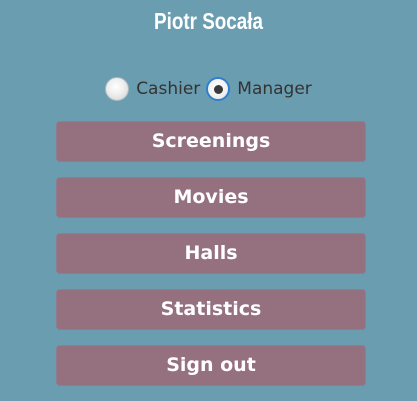  I want to click on sign-out-button: Sign out, so click(211, 365).